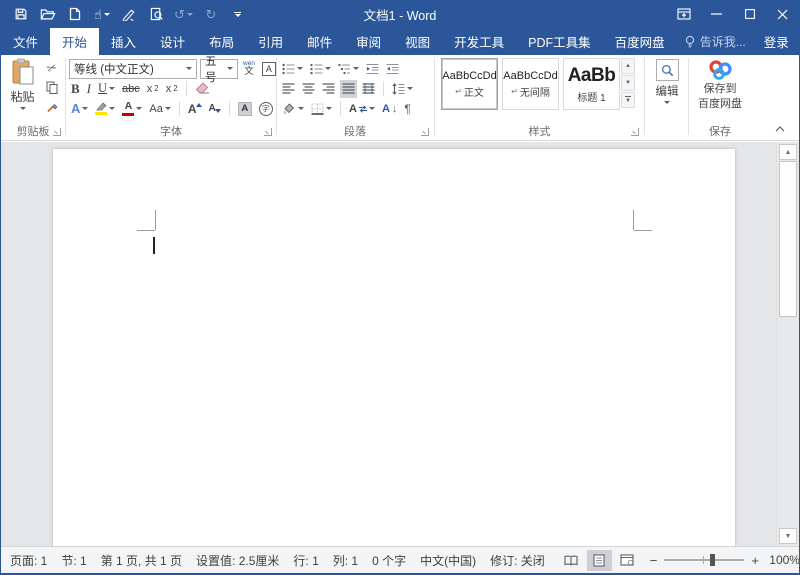  What do you see at coordinates (73, 560) in the screenshot?
I see `status-section: 节: 1` at bounding box center [73, 560].